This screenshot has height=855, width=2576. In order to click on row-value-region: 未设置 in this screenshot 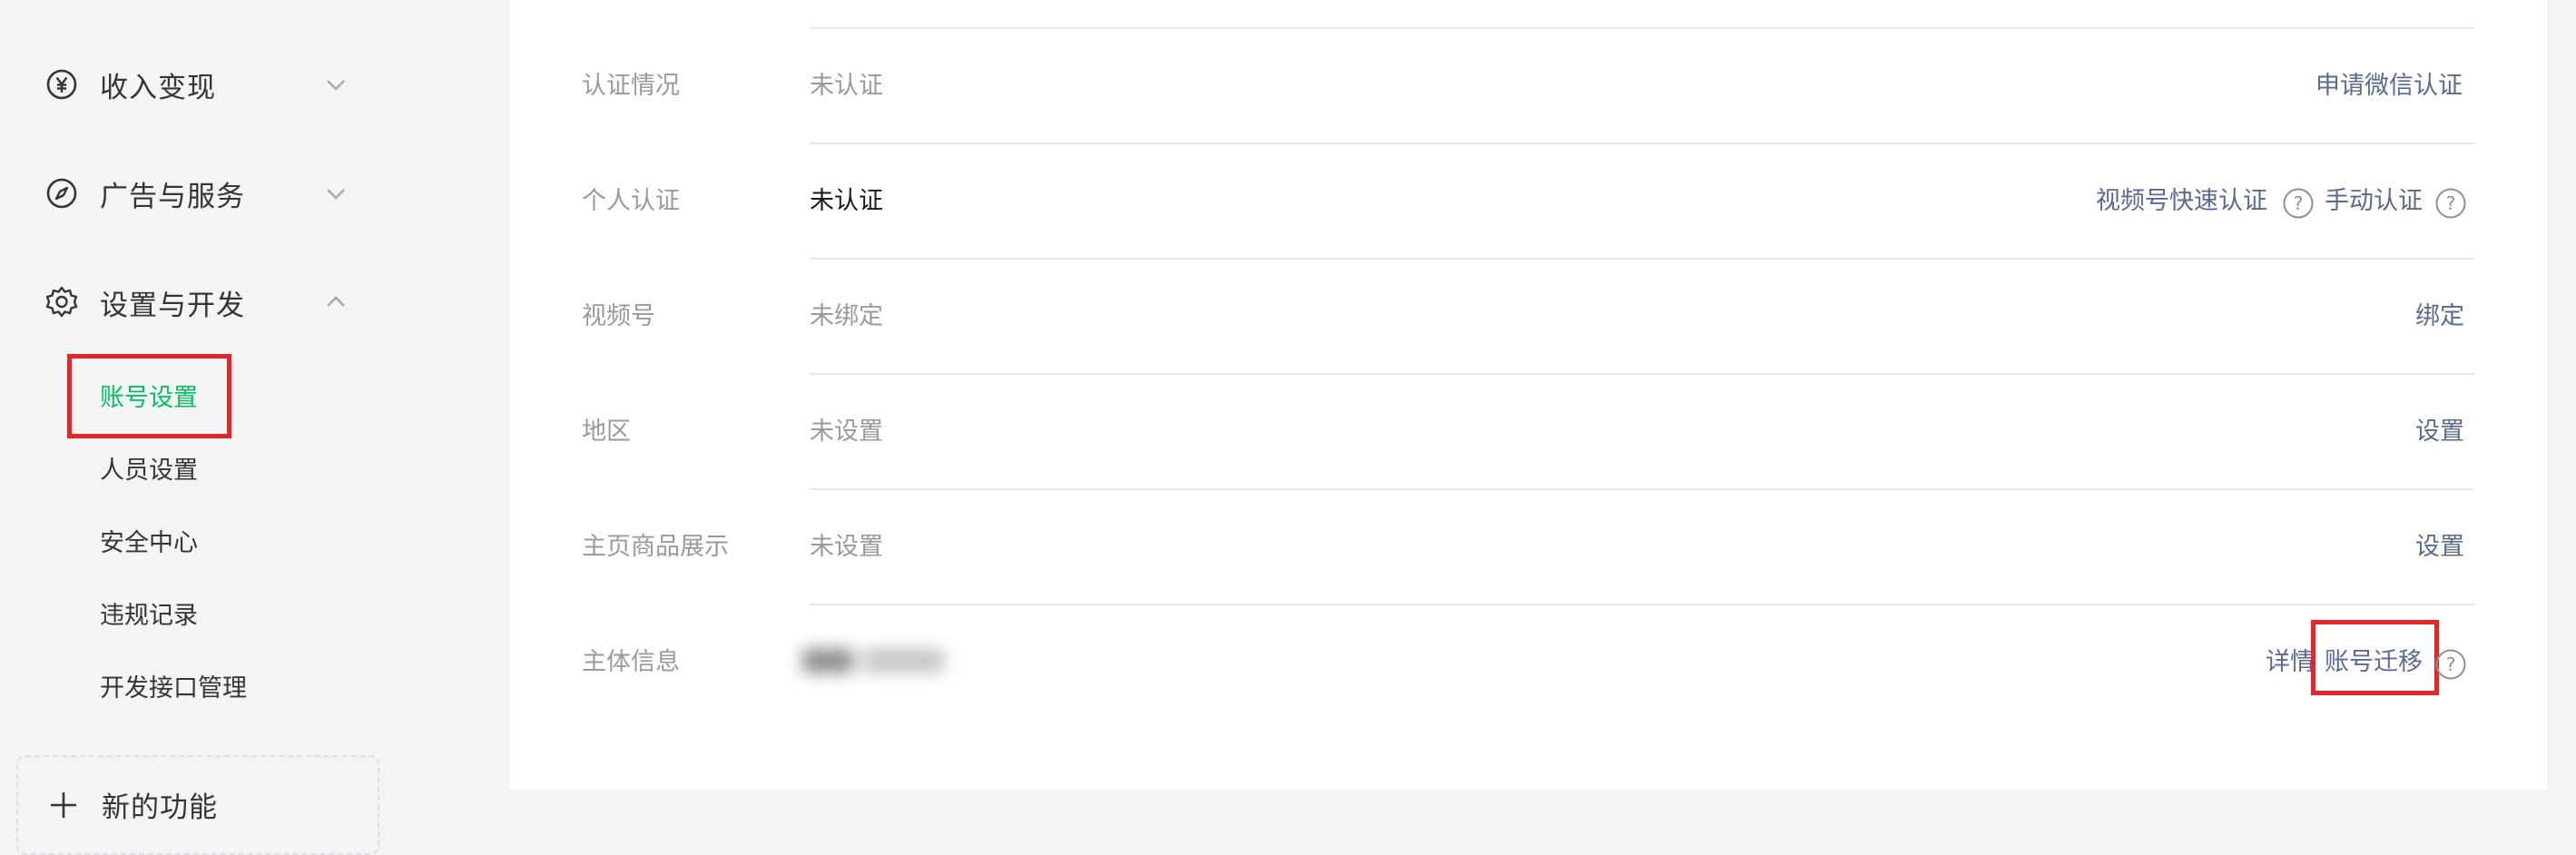, I will do `click(846, 432)`.